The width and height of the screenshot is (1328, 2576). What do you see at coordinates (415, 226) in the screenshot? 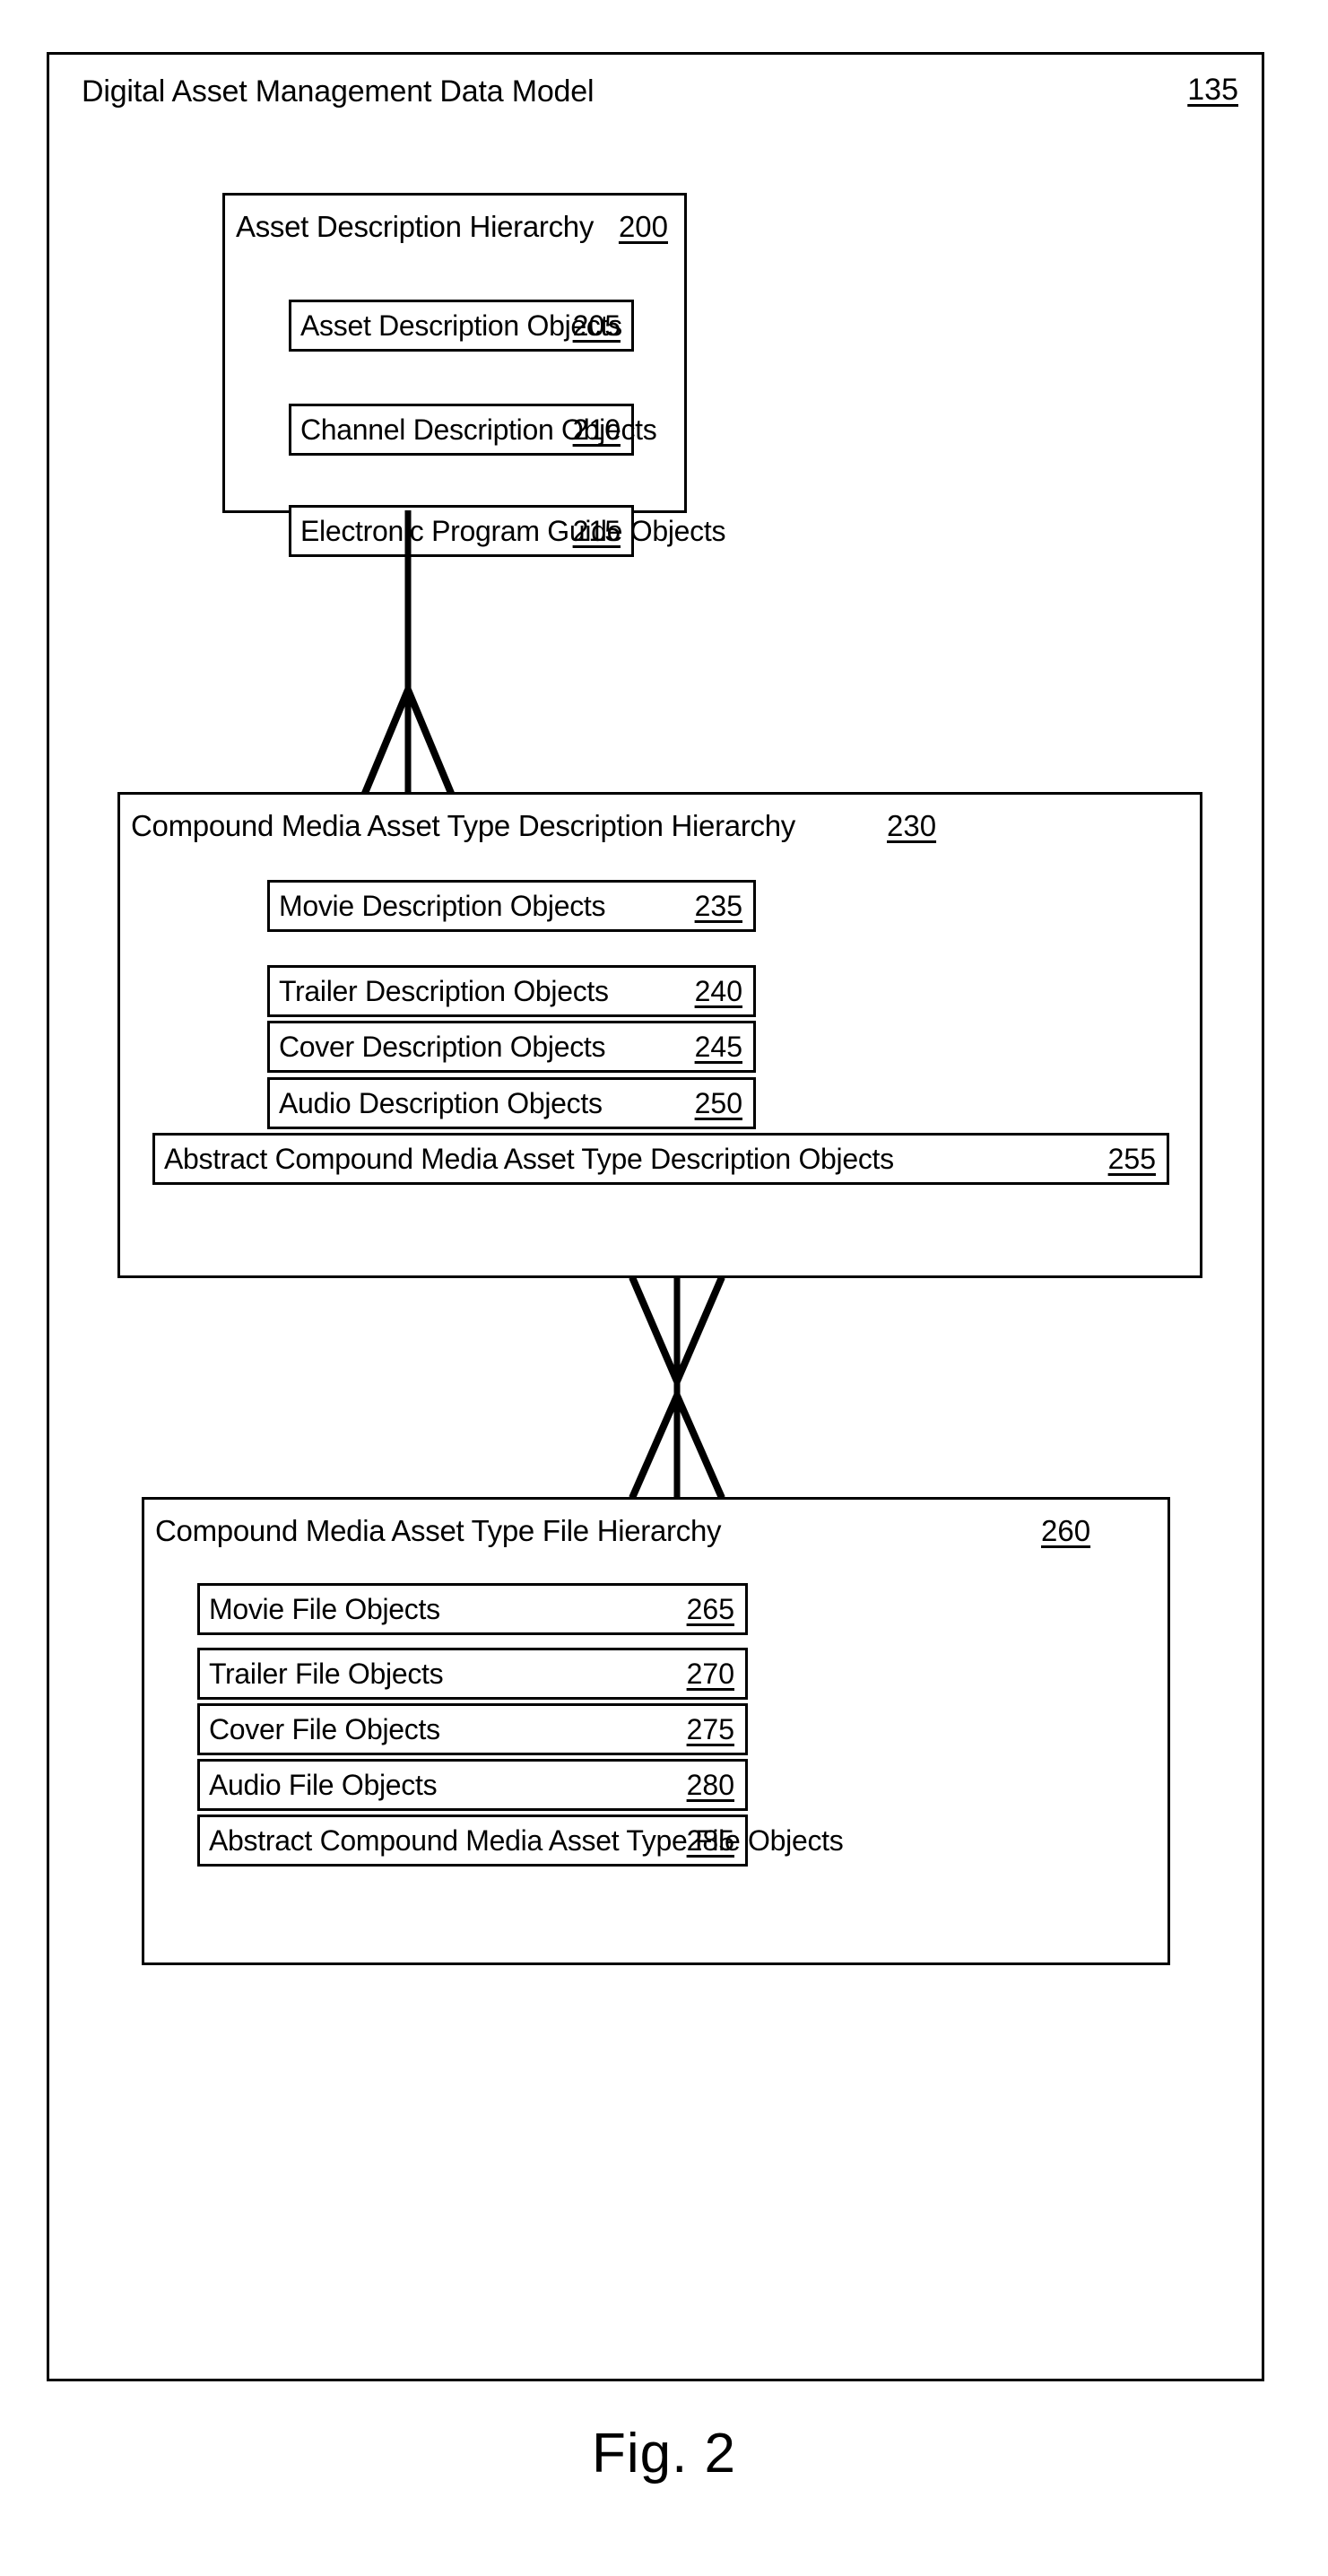
I see `group-title-asset-description-hierarchy: Asset Description Hierarchy` at bounding box center [415, 226].